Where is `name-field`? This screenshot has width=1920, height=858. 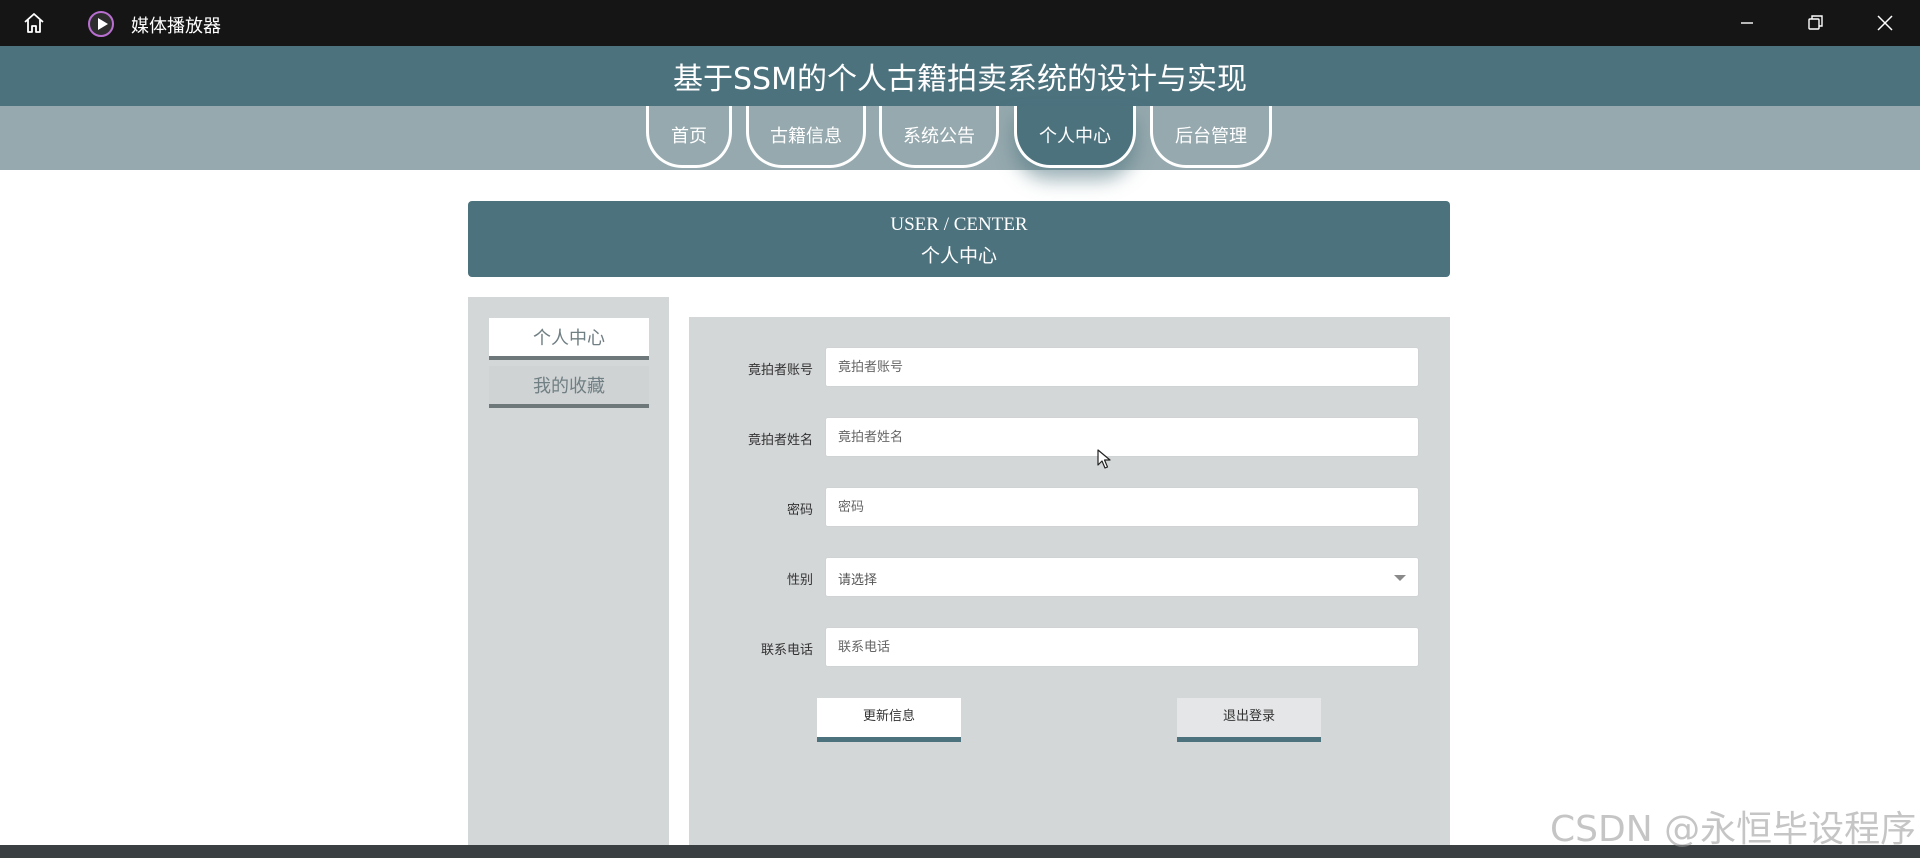
name-field is located at coordinates (1122, 437).